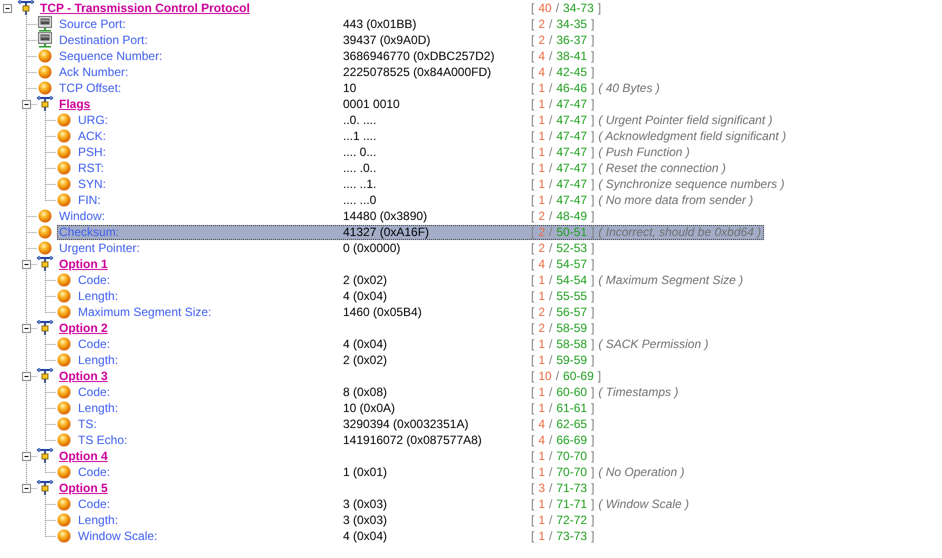 This screenshot has width=942, height=558. I want to click on tree-row: URG: ..0. .... [ 1 / 47-47 ] ( Urgent Pointer field significant ), so click(426, 120).